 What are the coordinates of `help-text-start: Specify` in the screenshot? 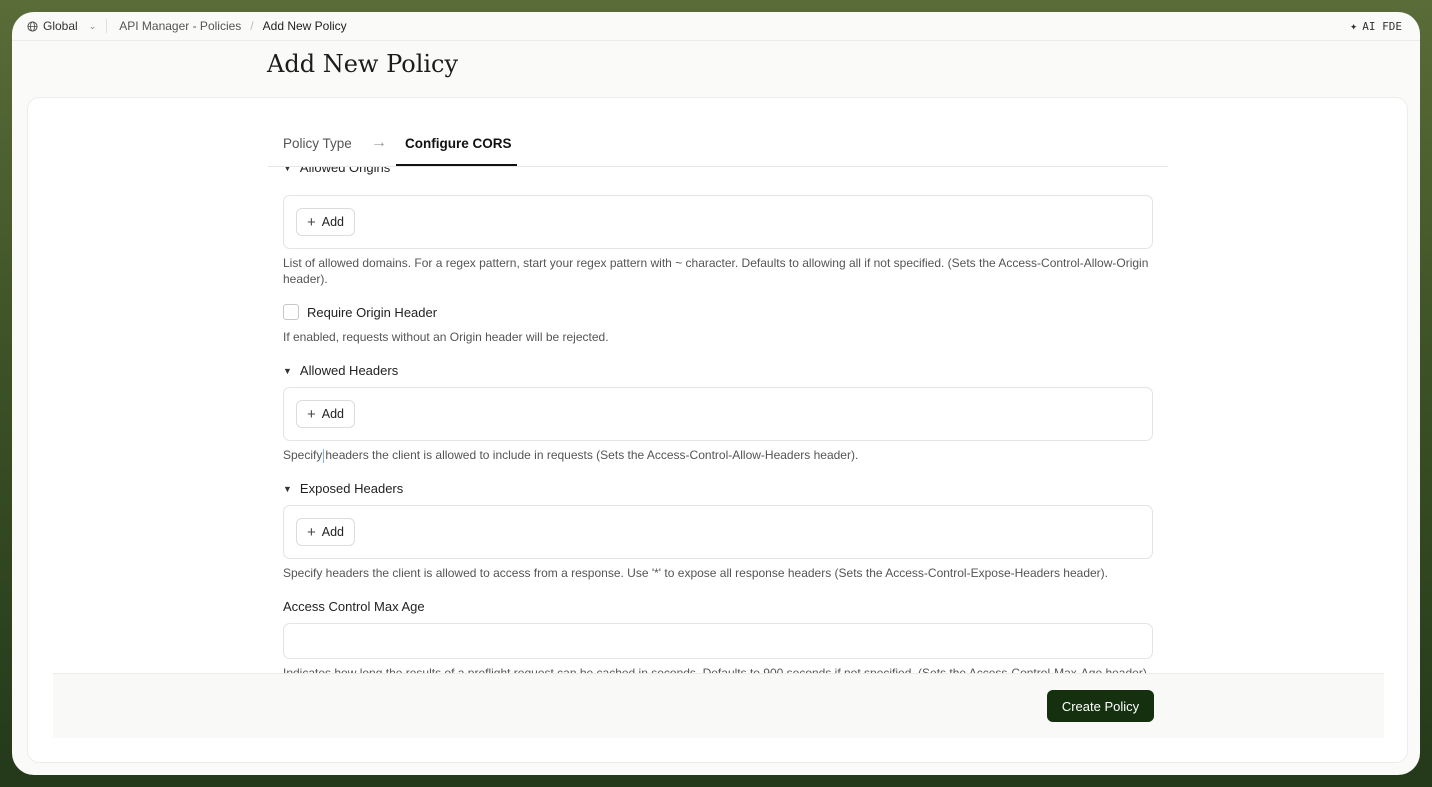 It's located at (303, 455).